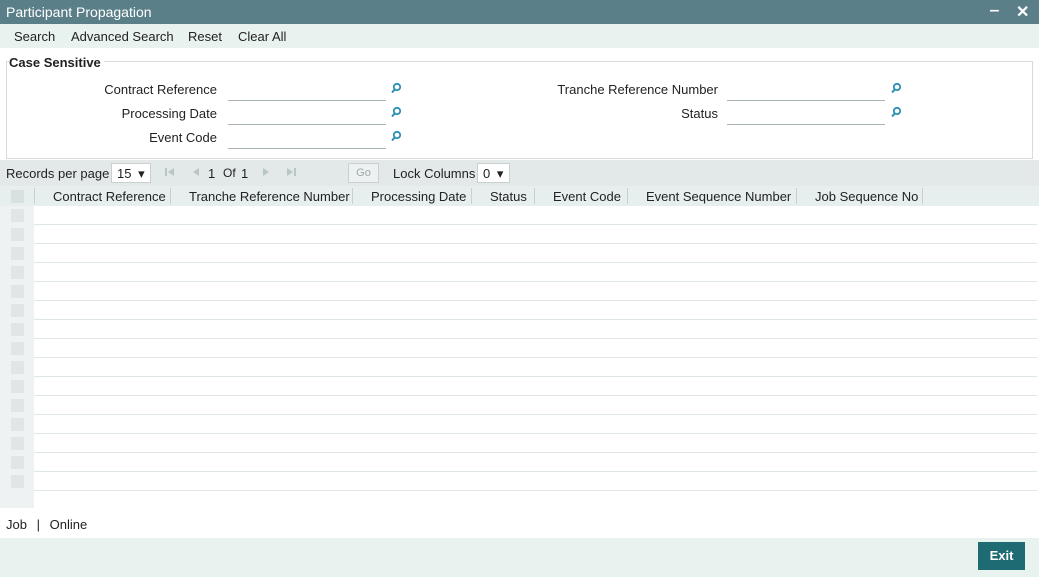 The height and width of the screenshot is (577, 1039). Describe the element at coordinates (269, 196) in the screenshot. I see `column-header-tranche-reference-number: Tranche Reference Number` at that location.